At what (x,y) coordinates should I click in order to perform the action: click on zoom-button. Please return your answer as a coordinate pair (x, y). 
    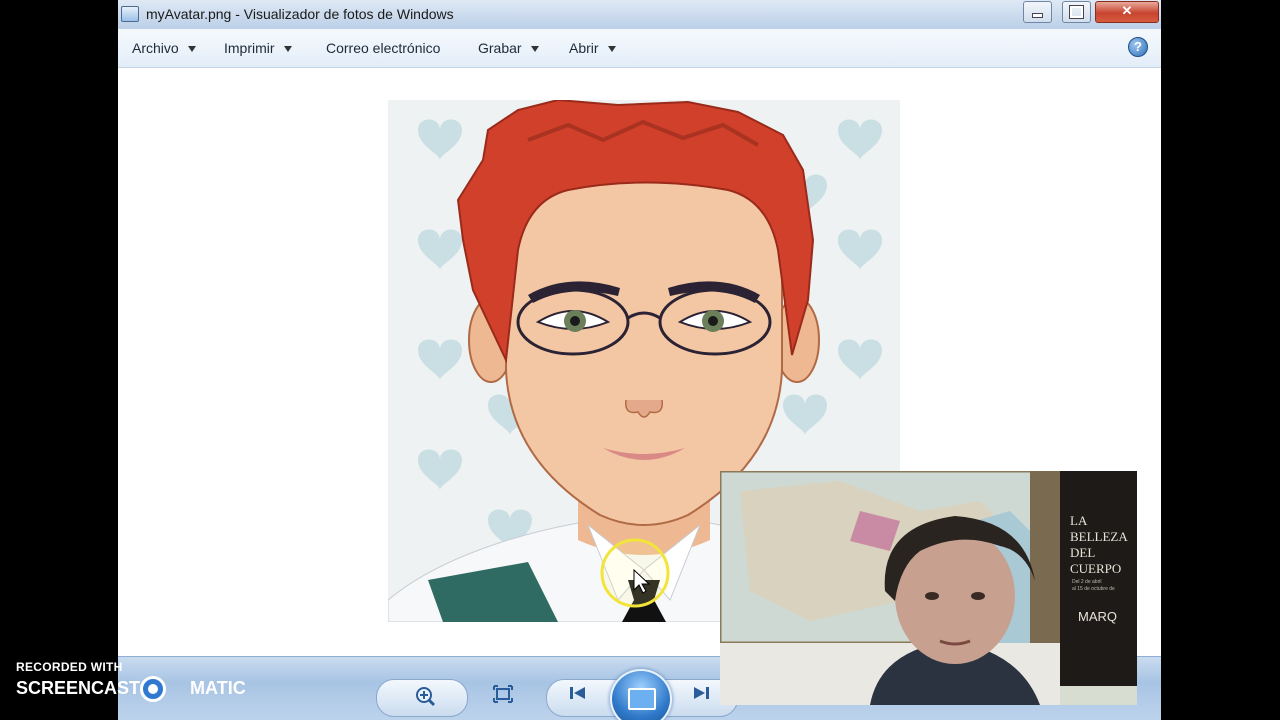
    Looking at the image, I should click on (427, 697).